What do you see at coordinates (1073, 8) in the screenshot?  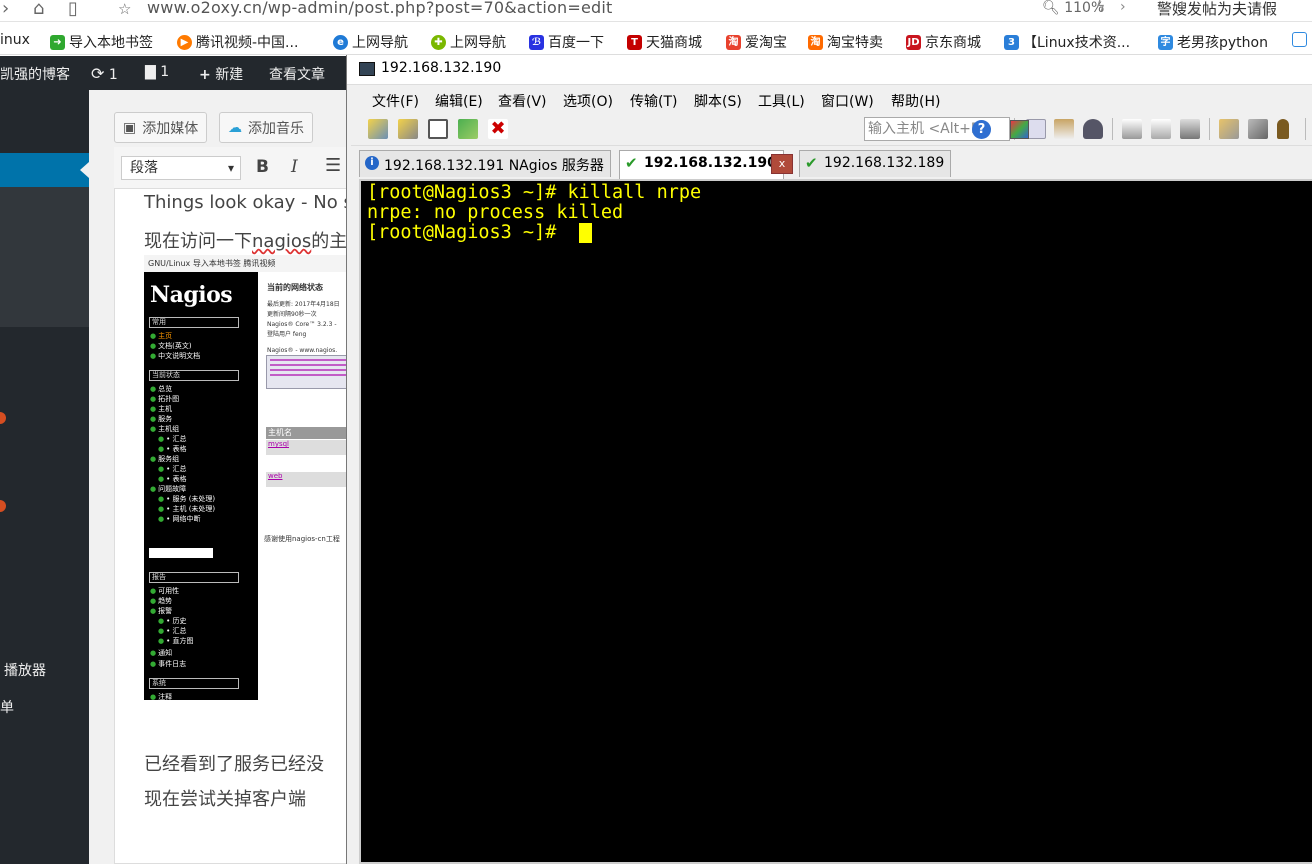 I see `zoom-level: 🔍︎ 110%` at bounding box center [1073, 8].